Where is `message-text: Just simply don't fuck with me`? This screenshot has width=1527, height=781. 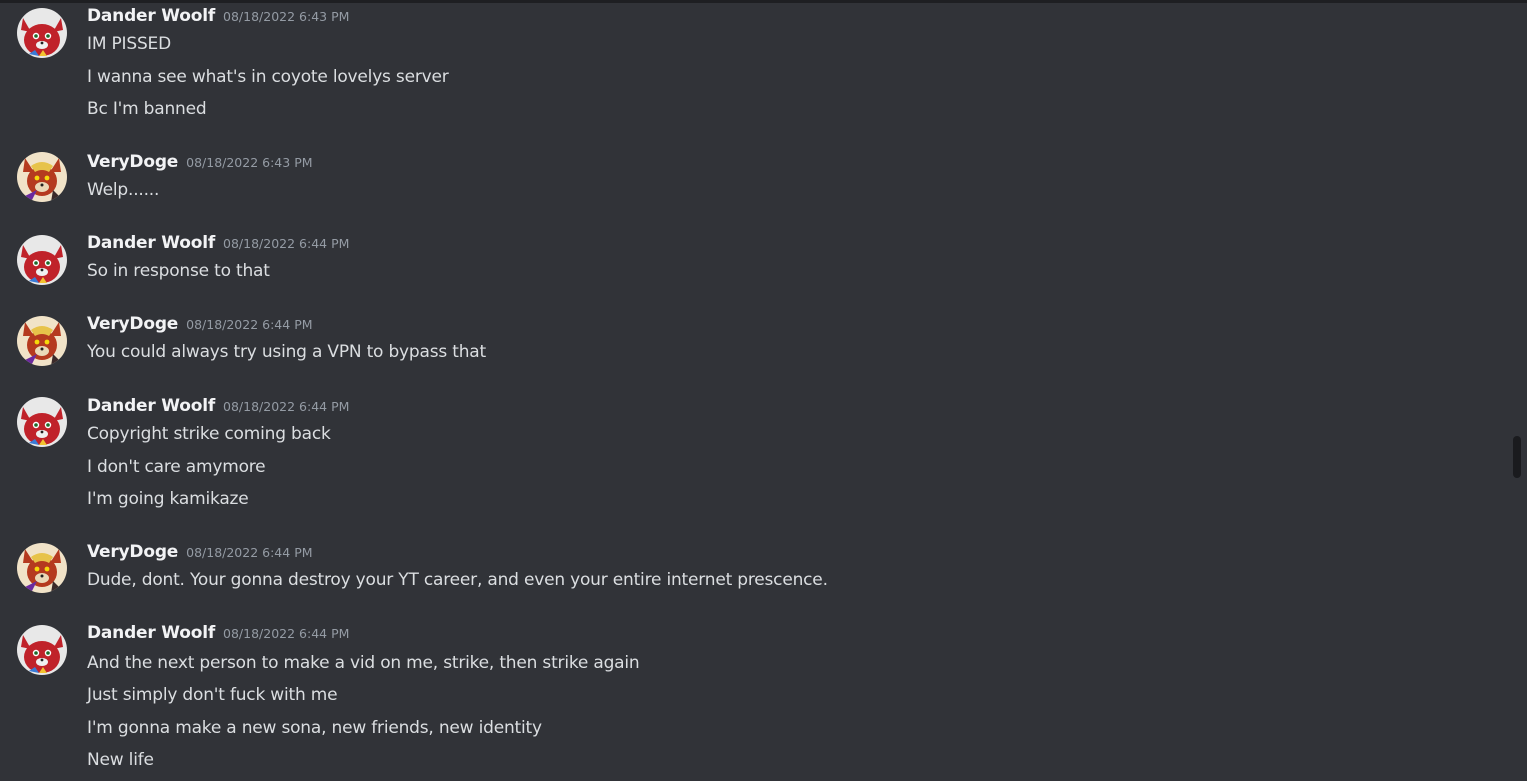
message-text: Just simply don't fuck with me is located at coordinates (212, 695).